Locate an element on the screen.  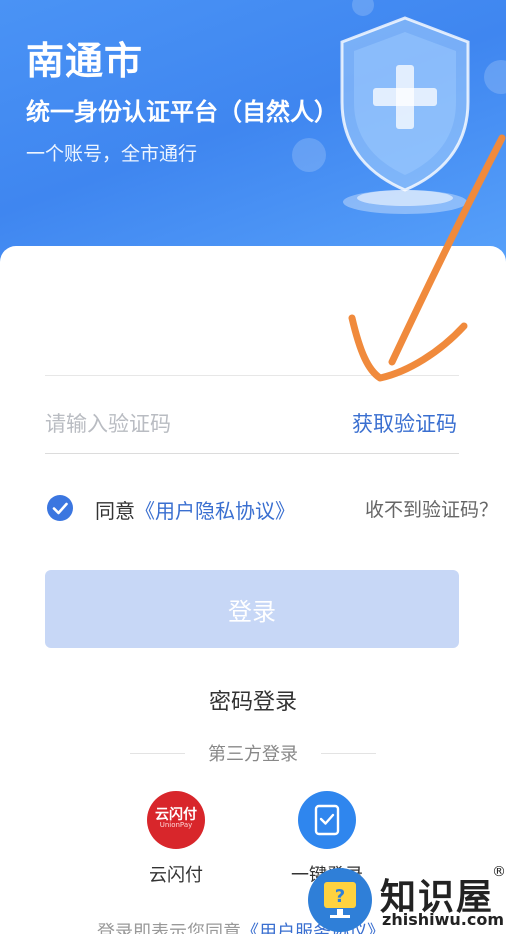
unionpay-login-button: 云闪付 UnionPay 云闪付 is located at coordinates (176, 839).